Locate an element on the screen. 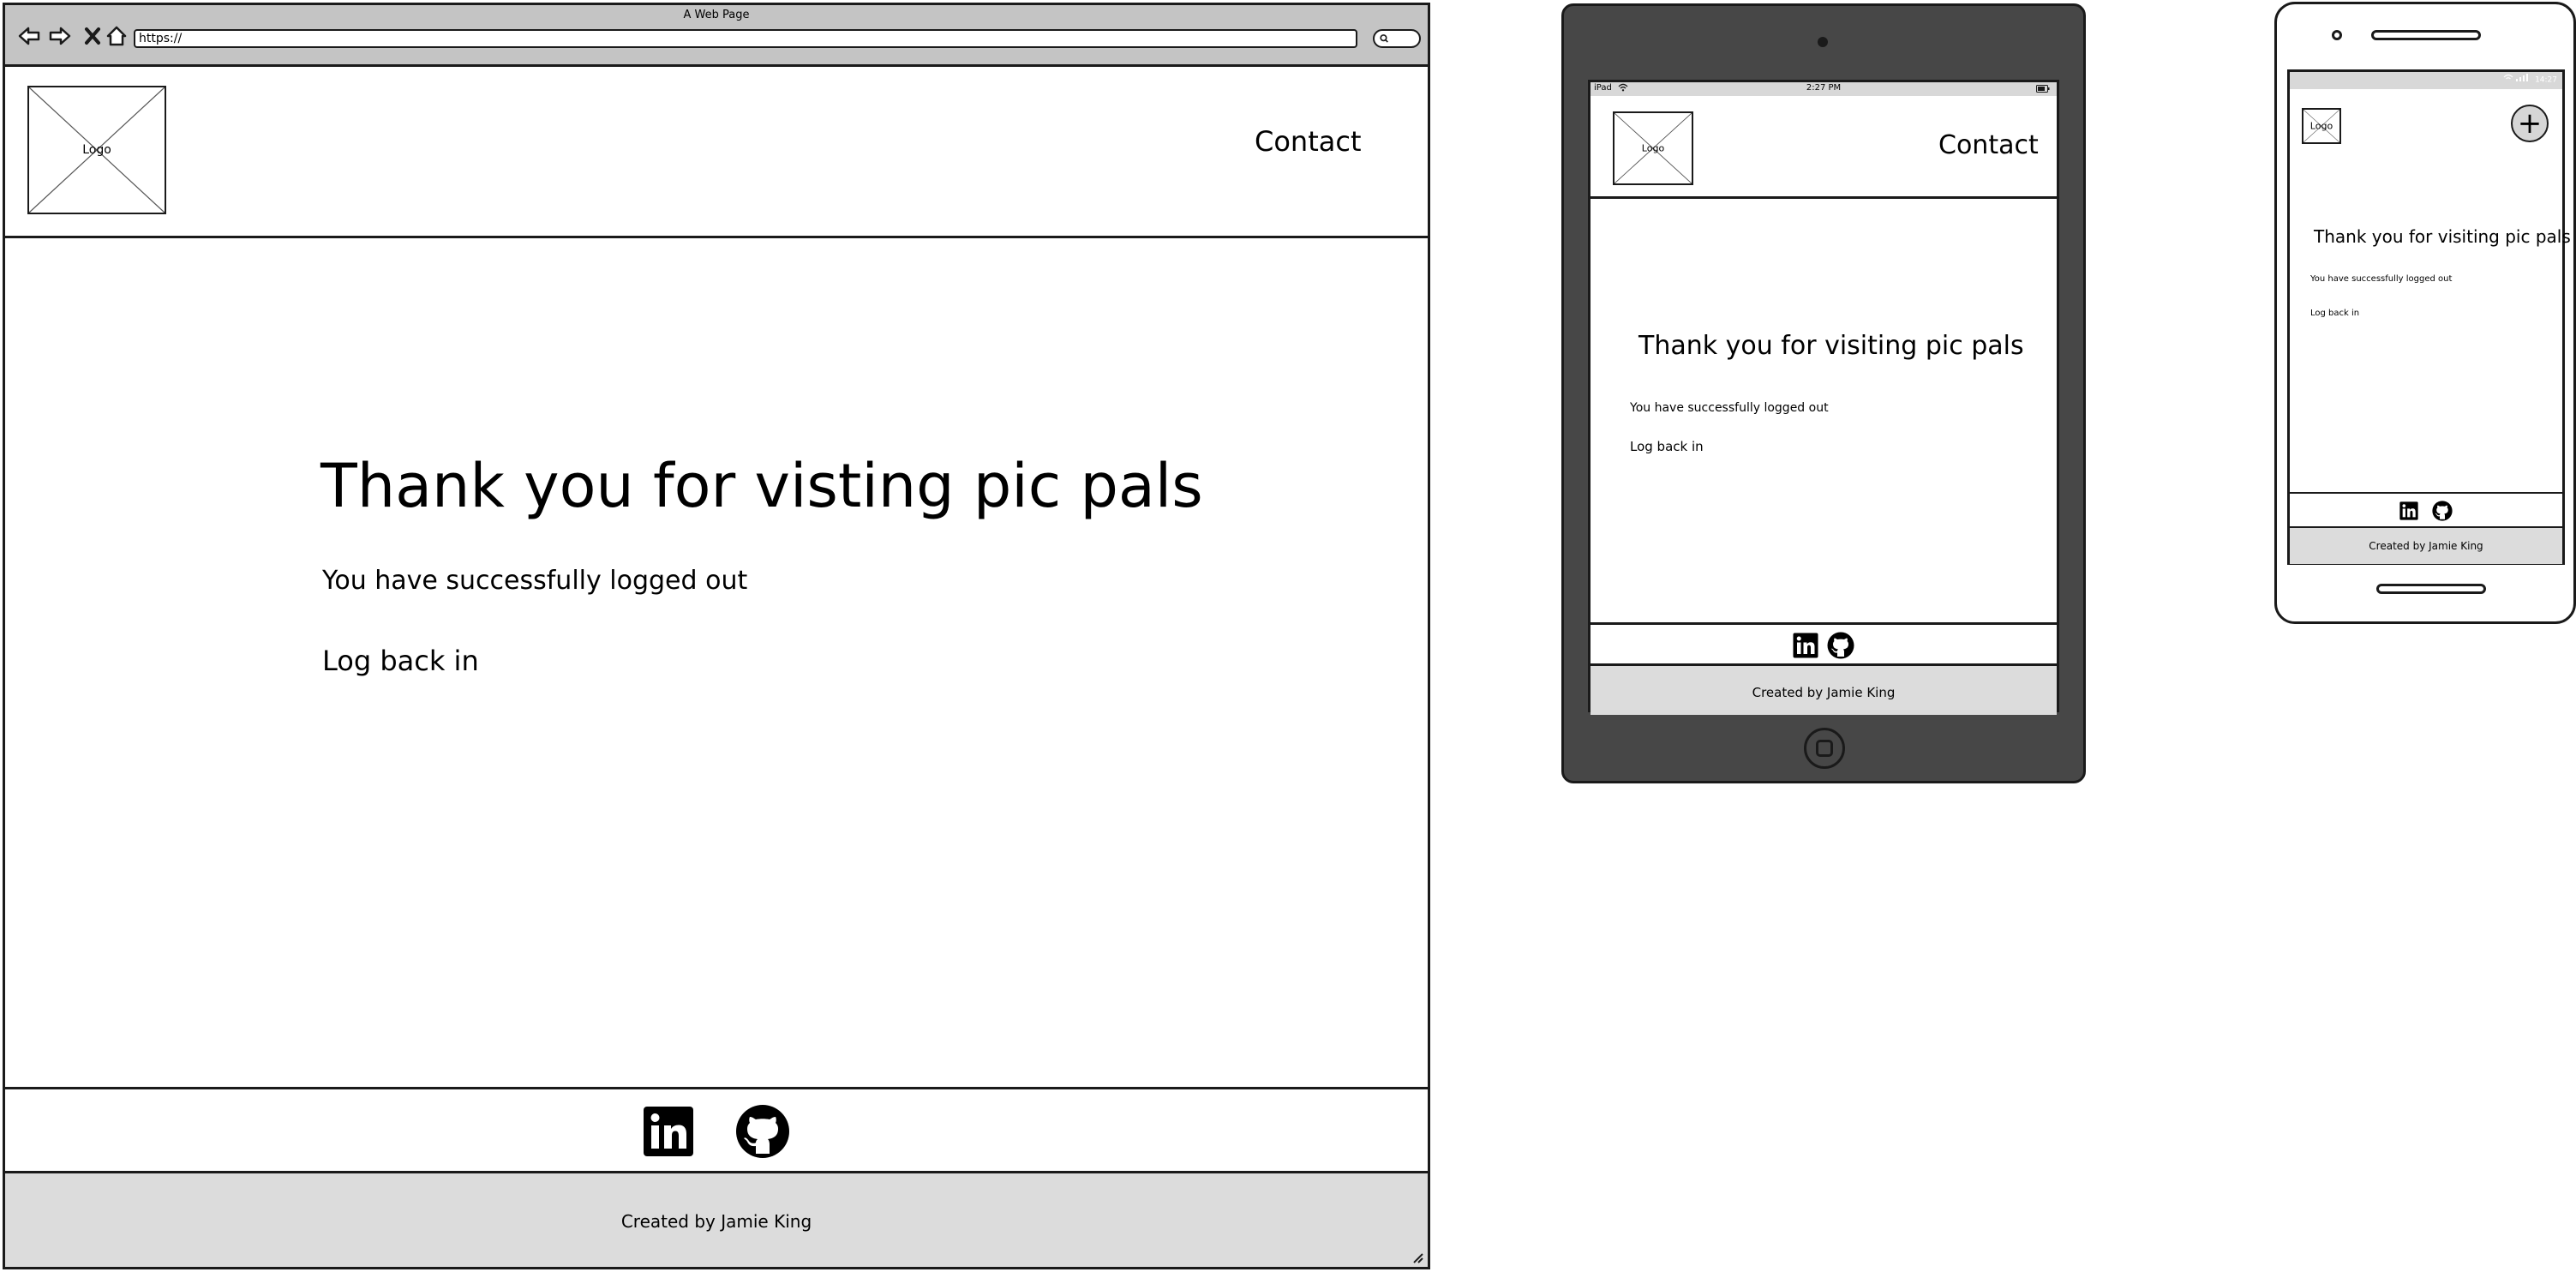 This screenshot has height=1272, width=2576. forward-arrow-icon is located at coordinates (60, 36).